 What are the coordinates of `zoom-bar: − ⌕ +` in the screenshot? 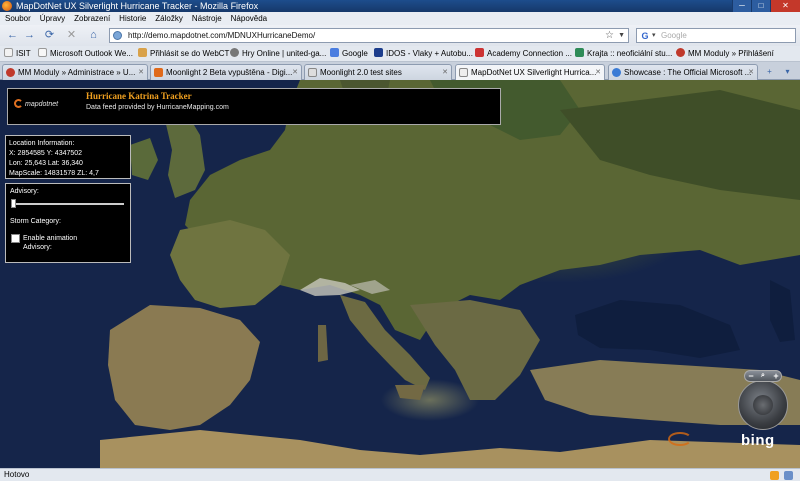 It's located at (763, 376).